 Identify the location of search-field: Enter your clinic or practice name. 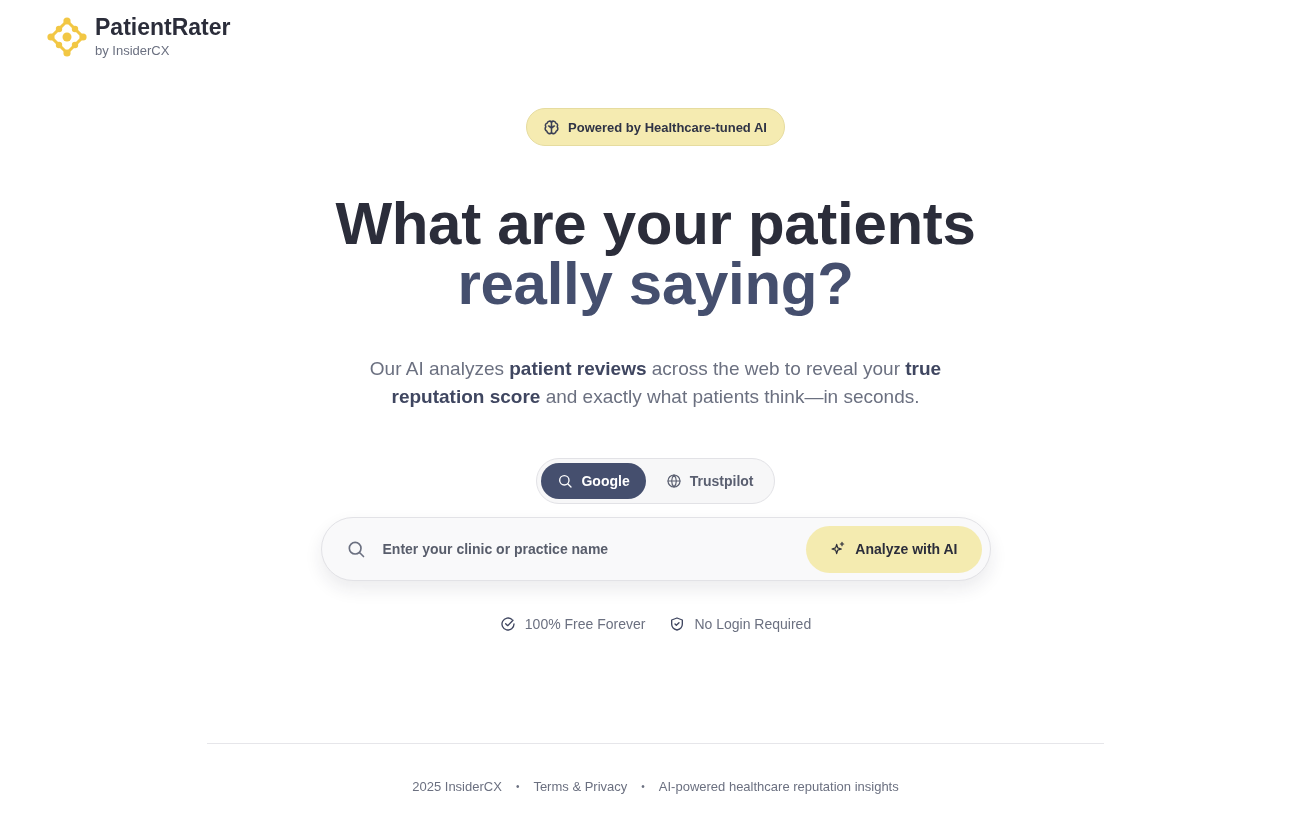
(593, 549).